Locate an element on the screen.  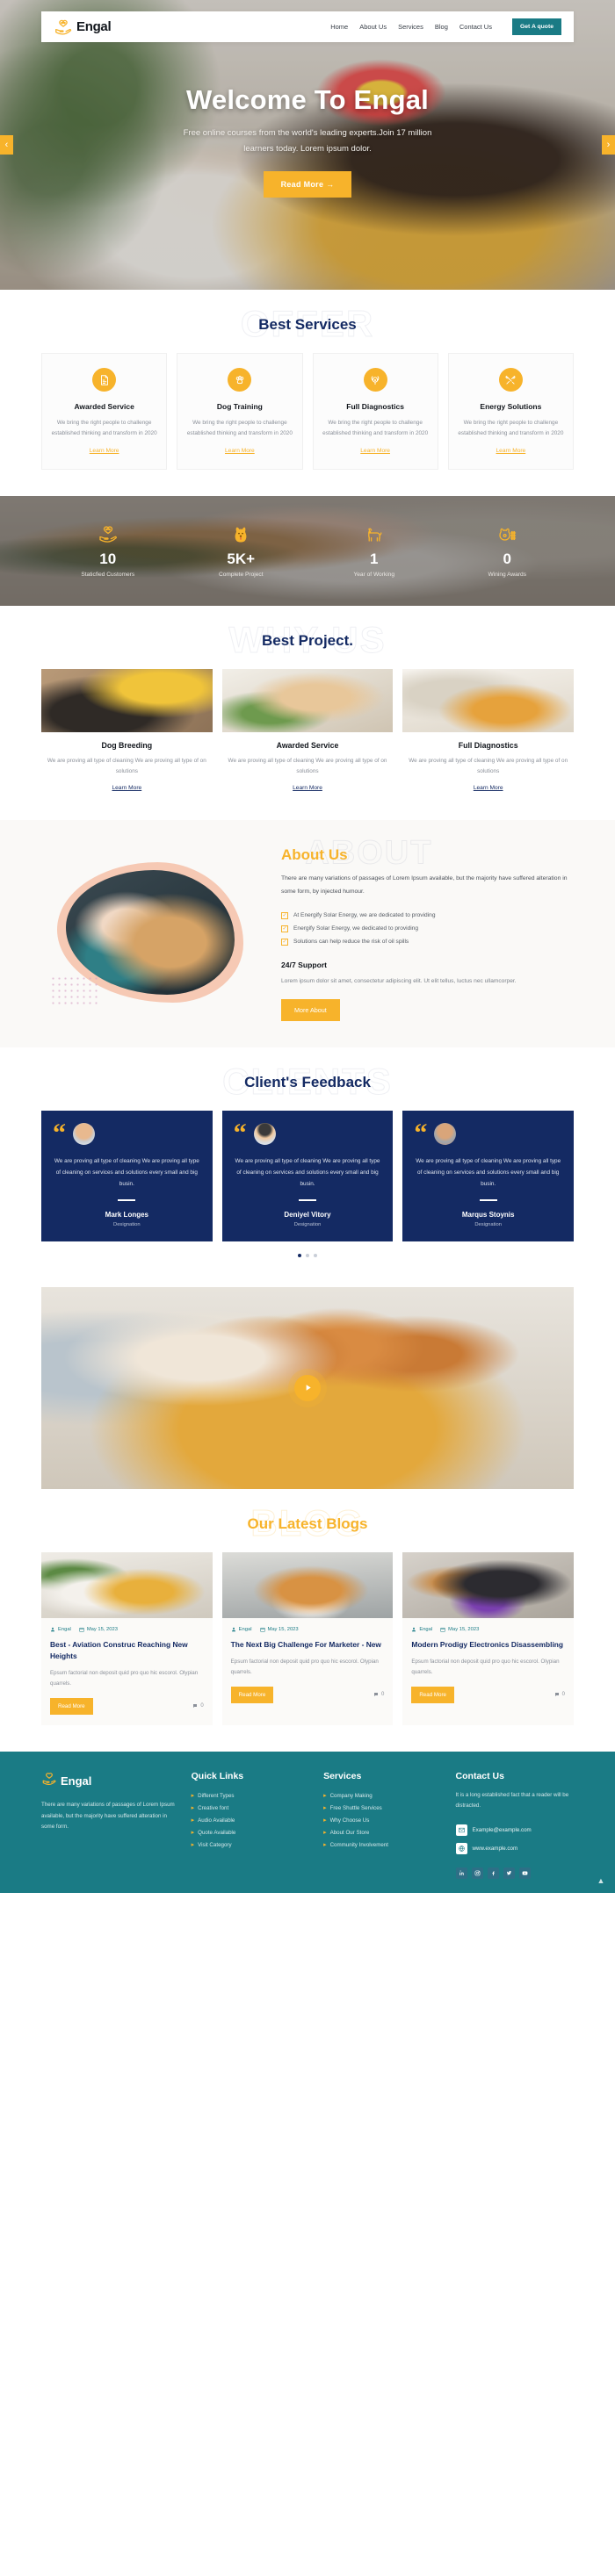
footer-link-item: ▸ Community Involvement is located at coordinates (382, 1845).